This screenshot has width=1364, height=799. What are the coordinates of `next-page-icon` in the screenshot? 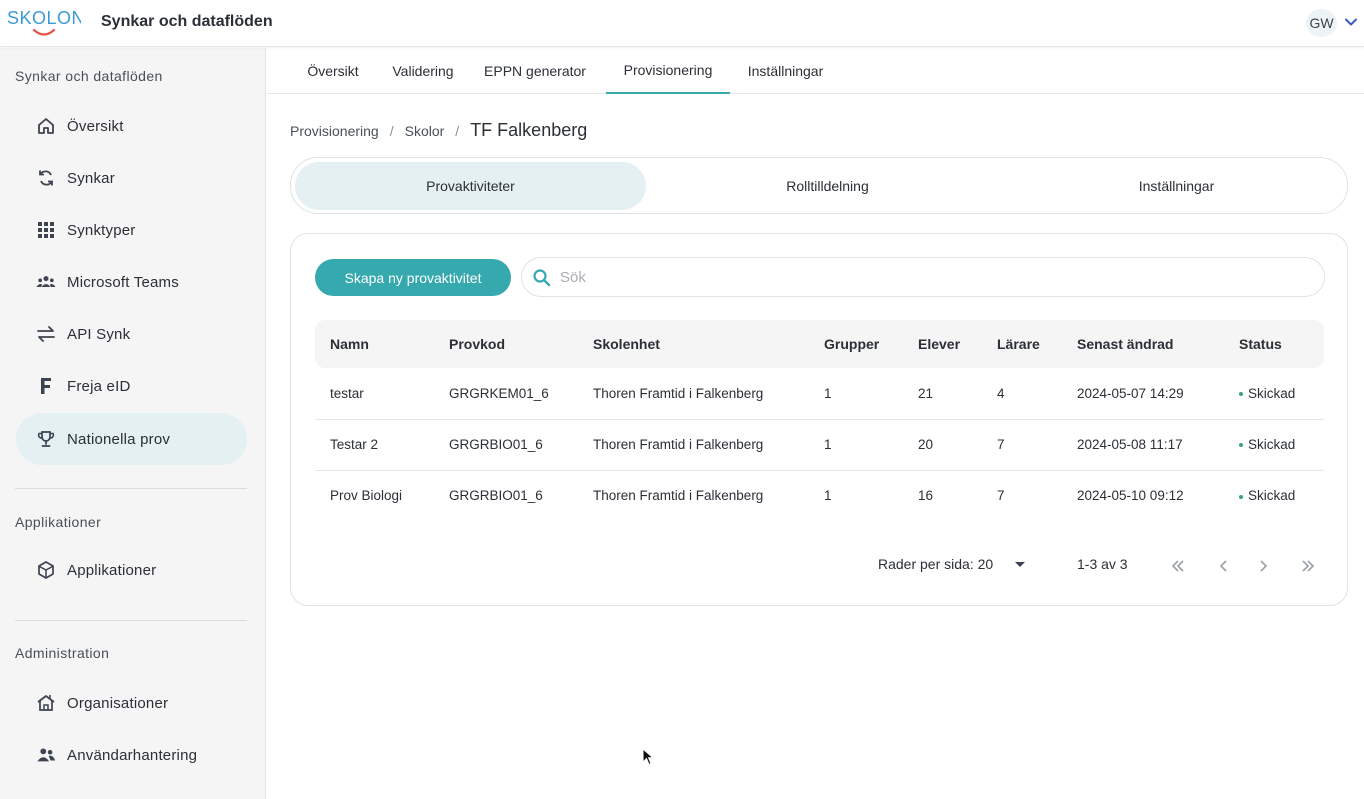 It's located at (1263, 566).